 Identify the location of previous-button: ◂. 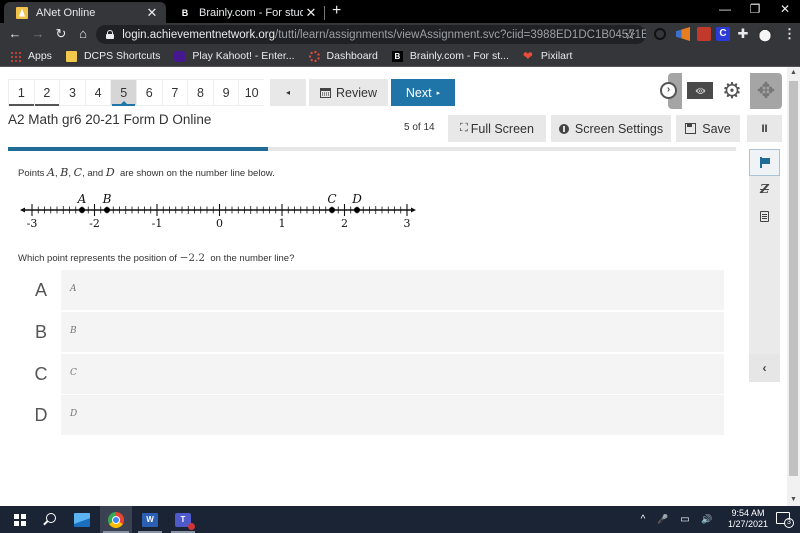
(288, 92).